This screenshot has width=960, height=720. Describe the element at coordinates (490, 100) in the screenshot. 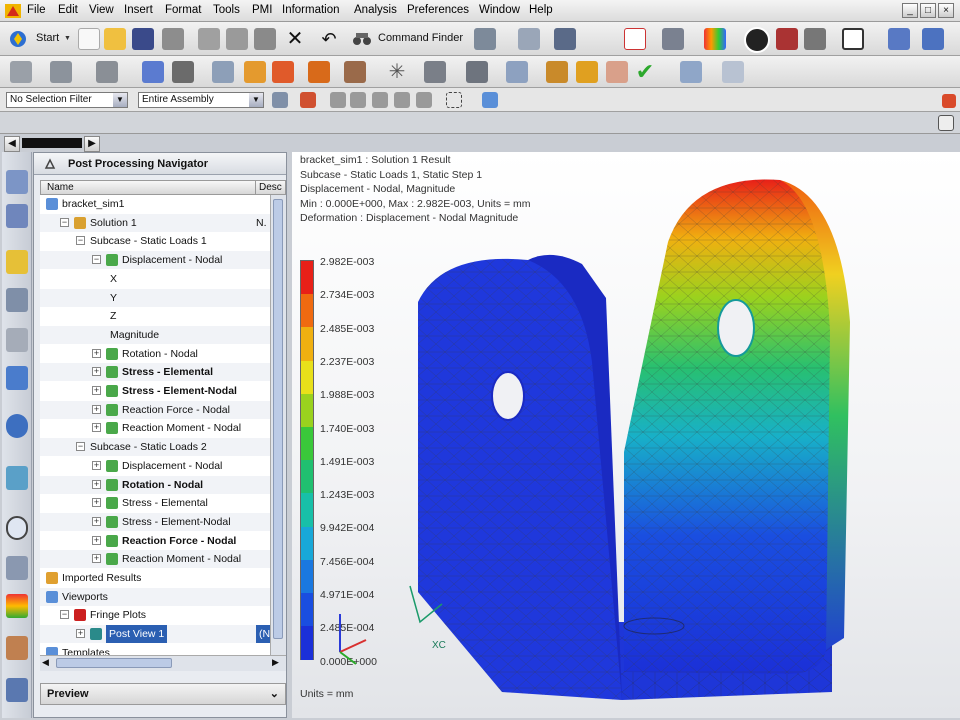

I see `solid-body-icon` at that location.